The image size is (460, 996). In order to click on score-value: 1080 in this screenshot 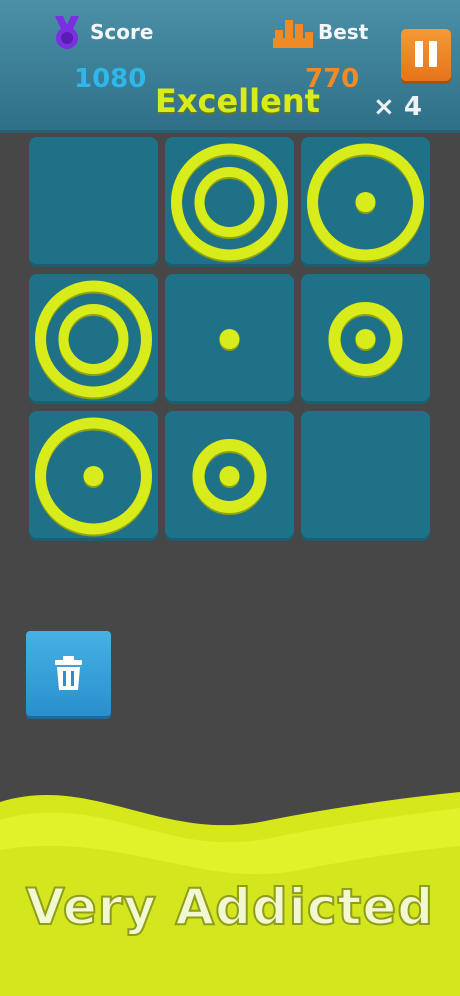, I will do `click(110, 79)`.